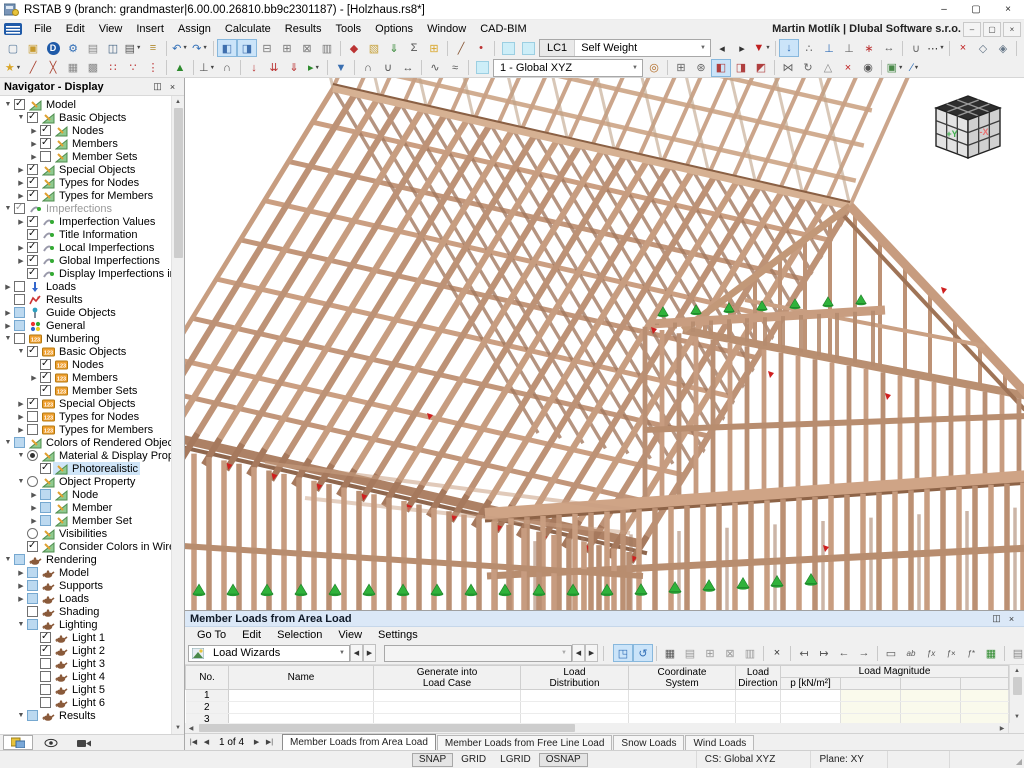  What do you see at coordinates (85, 442) in the screenshot?
I see `tree-item-colors-of-rendered-objects-by: ▼ Colors of Rendered Objects by` at bounding box center [85, 442].